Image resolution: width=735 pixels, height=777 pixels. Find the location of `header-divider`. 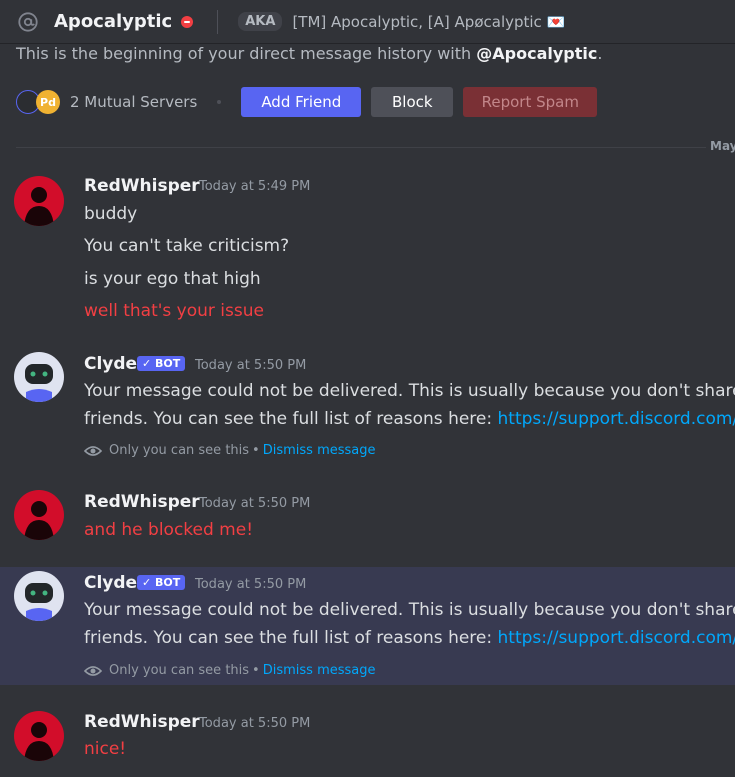

header-divider is located at coordinates (218, 21).